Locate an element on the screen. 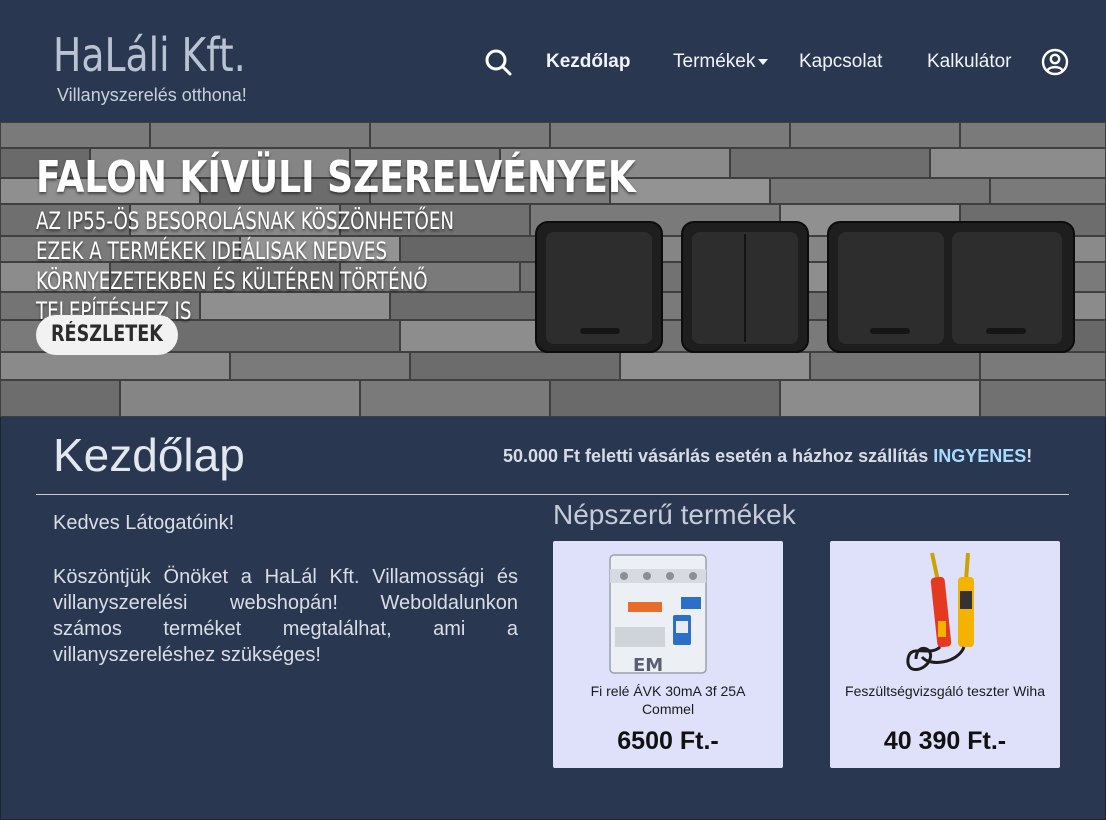  voltage-tester-image is located at coordinates (940, 611).